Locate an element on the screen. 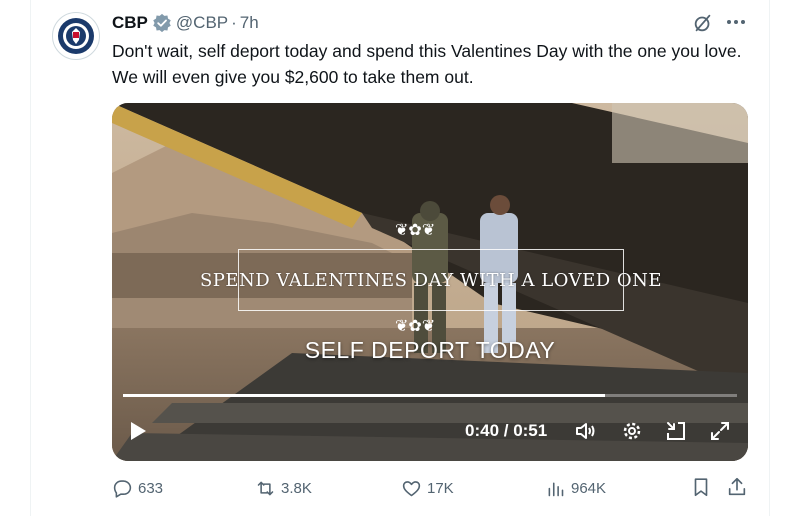  share-icon is located at coordinates (737, 487).